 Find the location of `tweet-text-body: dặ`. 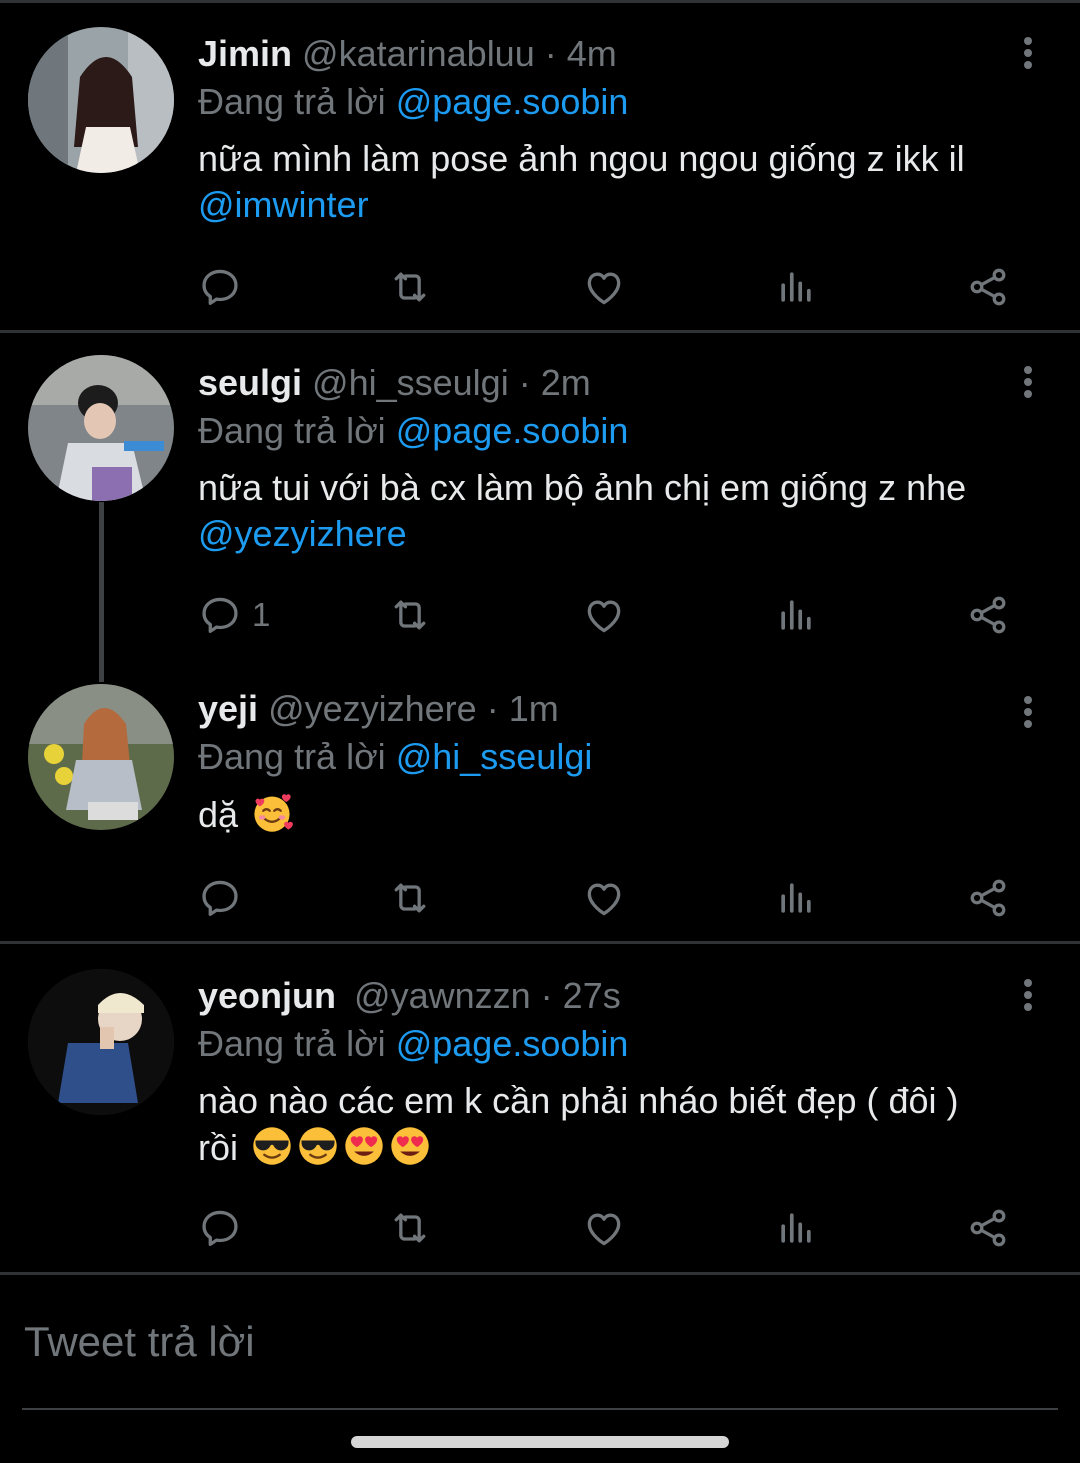

tweet-text-body: dặ is located at coordinates (218, 814).